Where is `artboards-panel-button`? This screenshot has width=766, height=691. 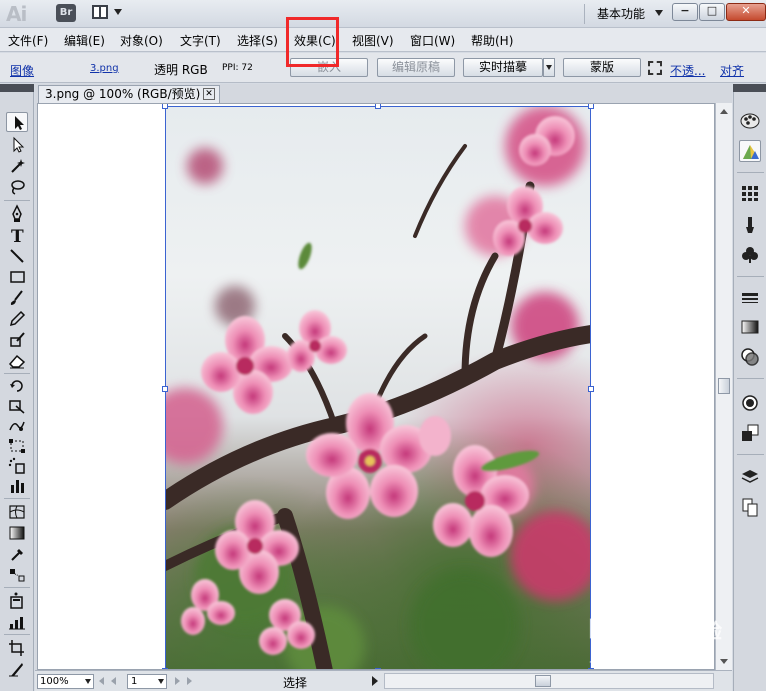
artboards-panel-button is located at coordinates (750, 507).